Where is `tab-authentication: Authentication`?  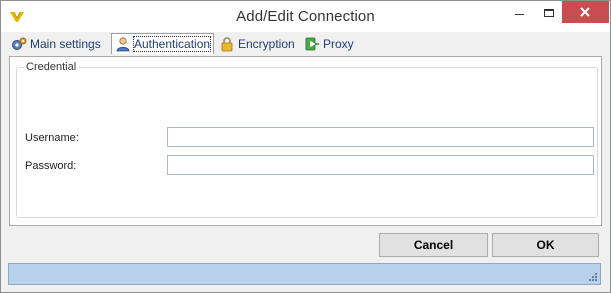
tab-authentication: Authentication is located at coordinates (163, 43).